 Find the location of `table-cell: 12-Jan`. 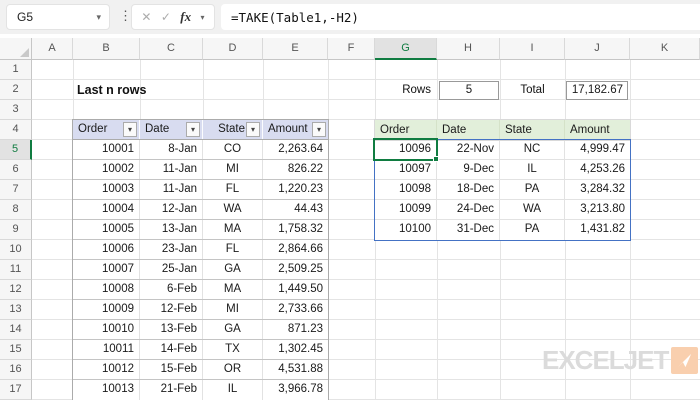

table-cell: 12-Jan is located at coordinates (171, 209).